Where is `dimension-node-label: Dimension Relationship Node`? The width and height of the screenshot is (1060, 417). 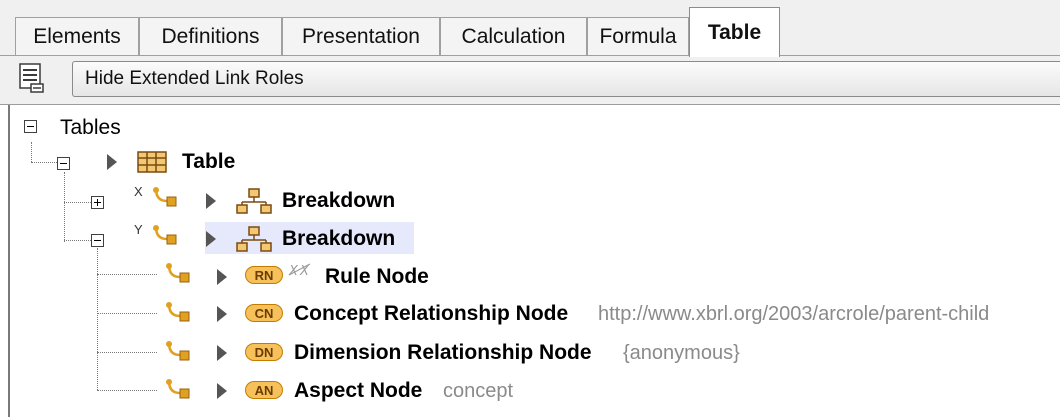 dimension-node-label: Dimension Relationship Node is located at coordinates (443, 353).